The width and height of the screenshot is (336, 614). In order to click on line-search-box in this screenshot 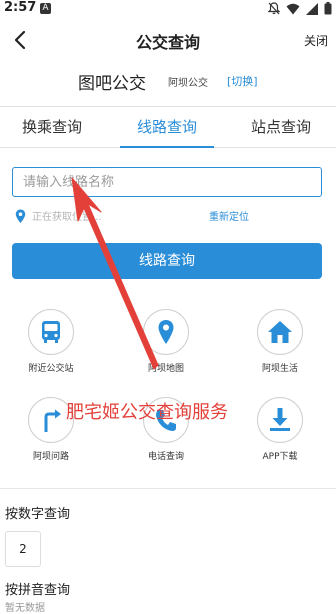, I will do `click(167, 182)`.